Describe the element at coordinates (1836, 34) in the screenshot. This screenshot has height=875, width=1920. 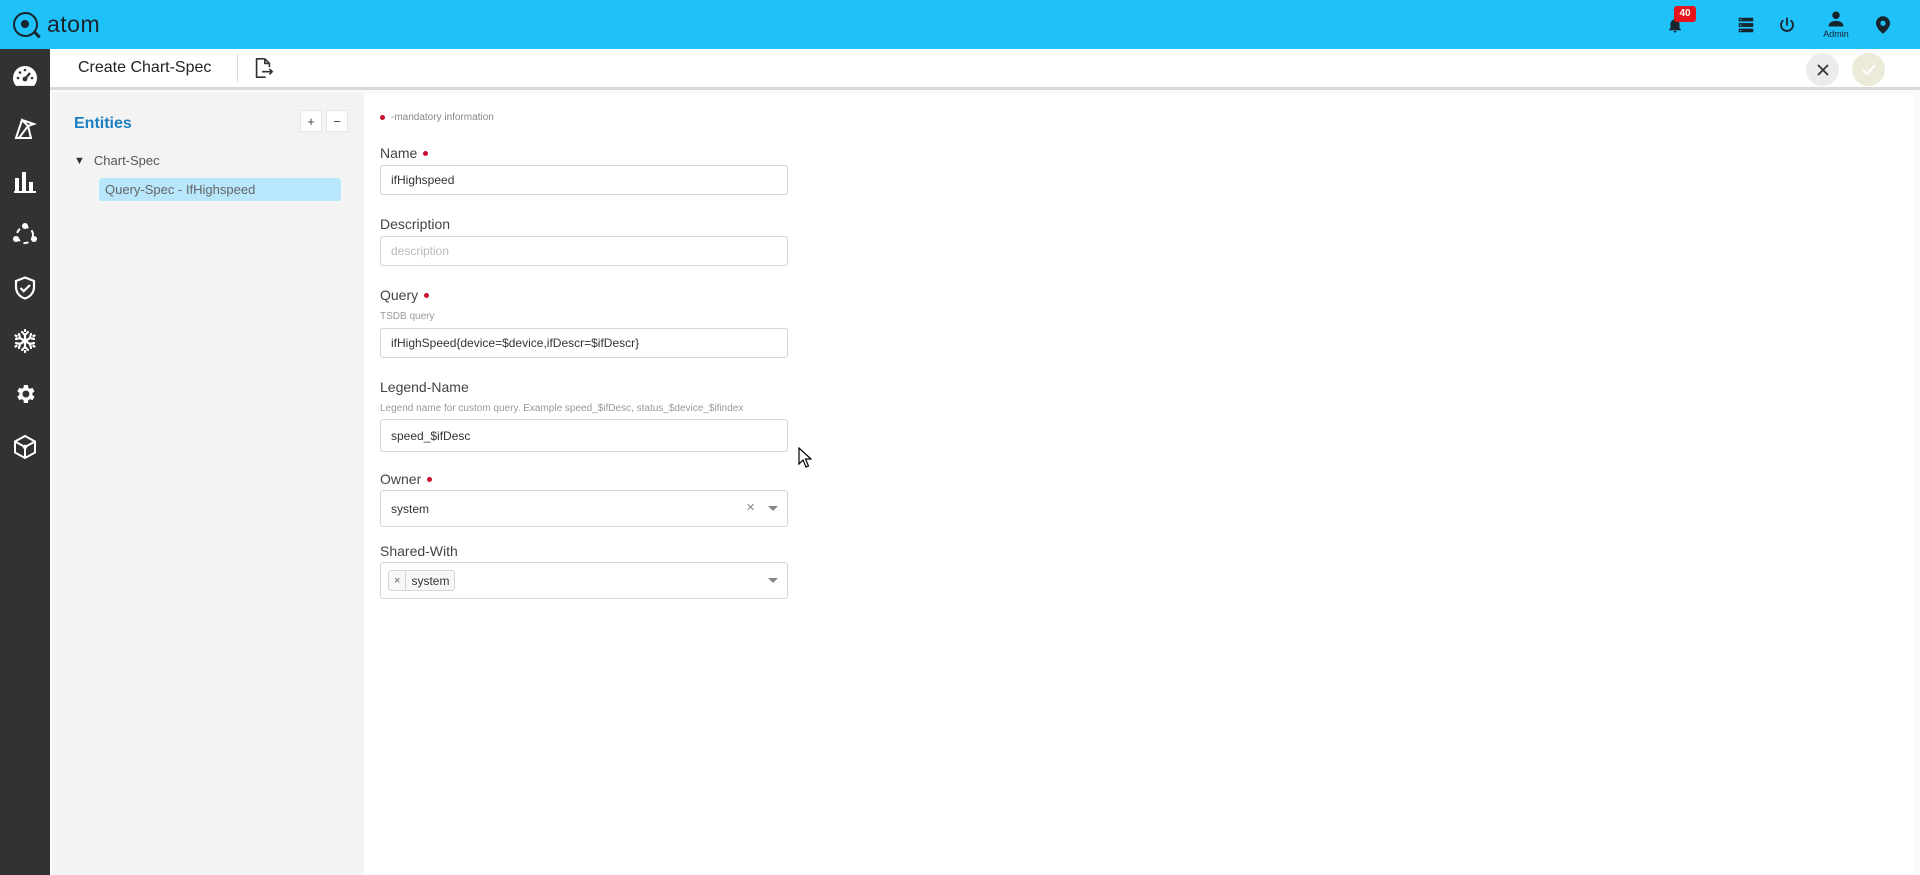
I see `admin-label: Admin` at that location.